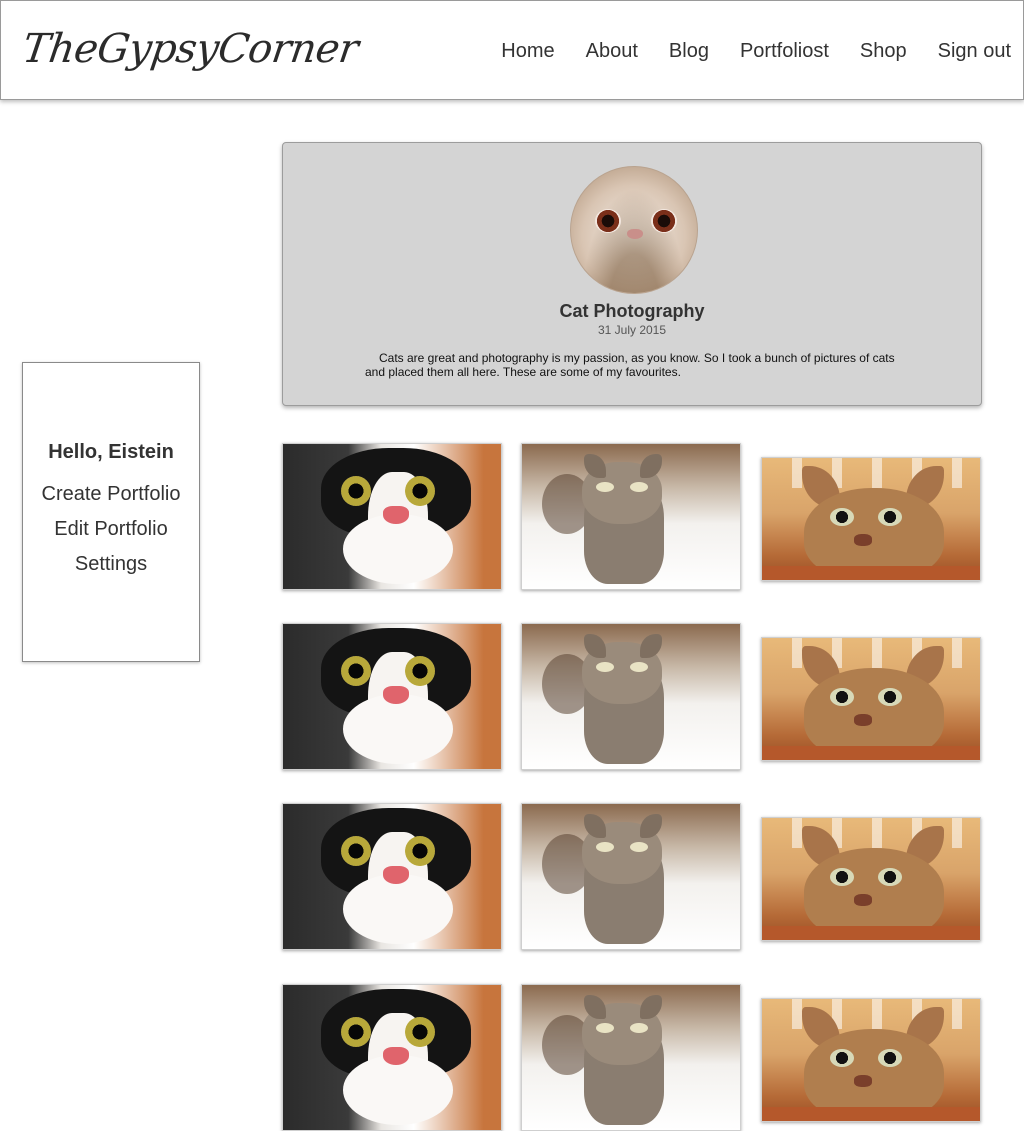 The height and width of the screenshot is (1131, 1024). Describe the element at coordinates (111, 564) in the screenshot. I see `settings-link: Settings` at that location.